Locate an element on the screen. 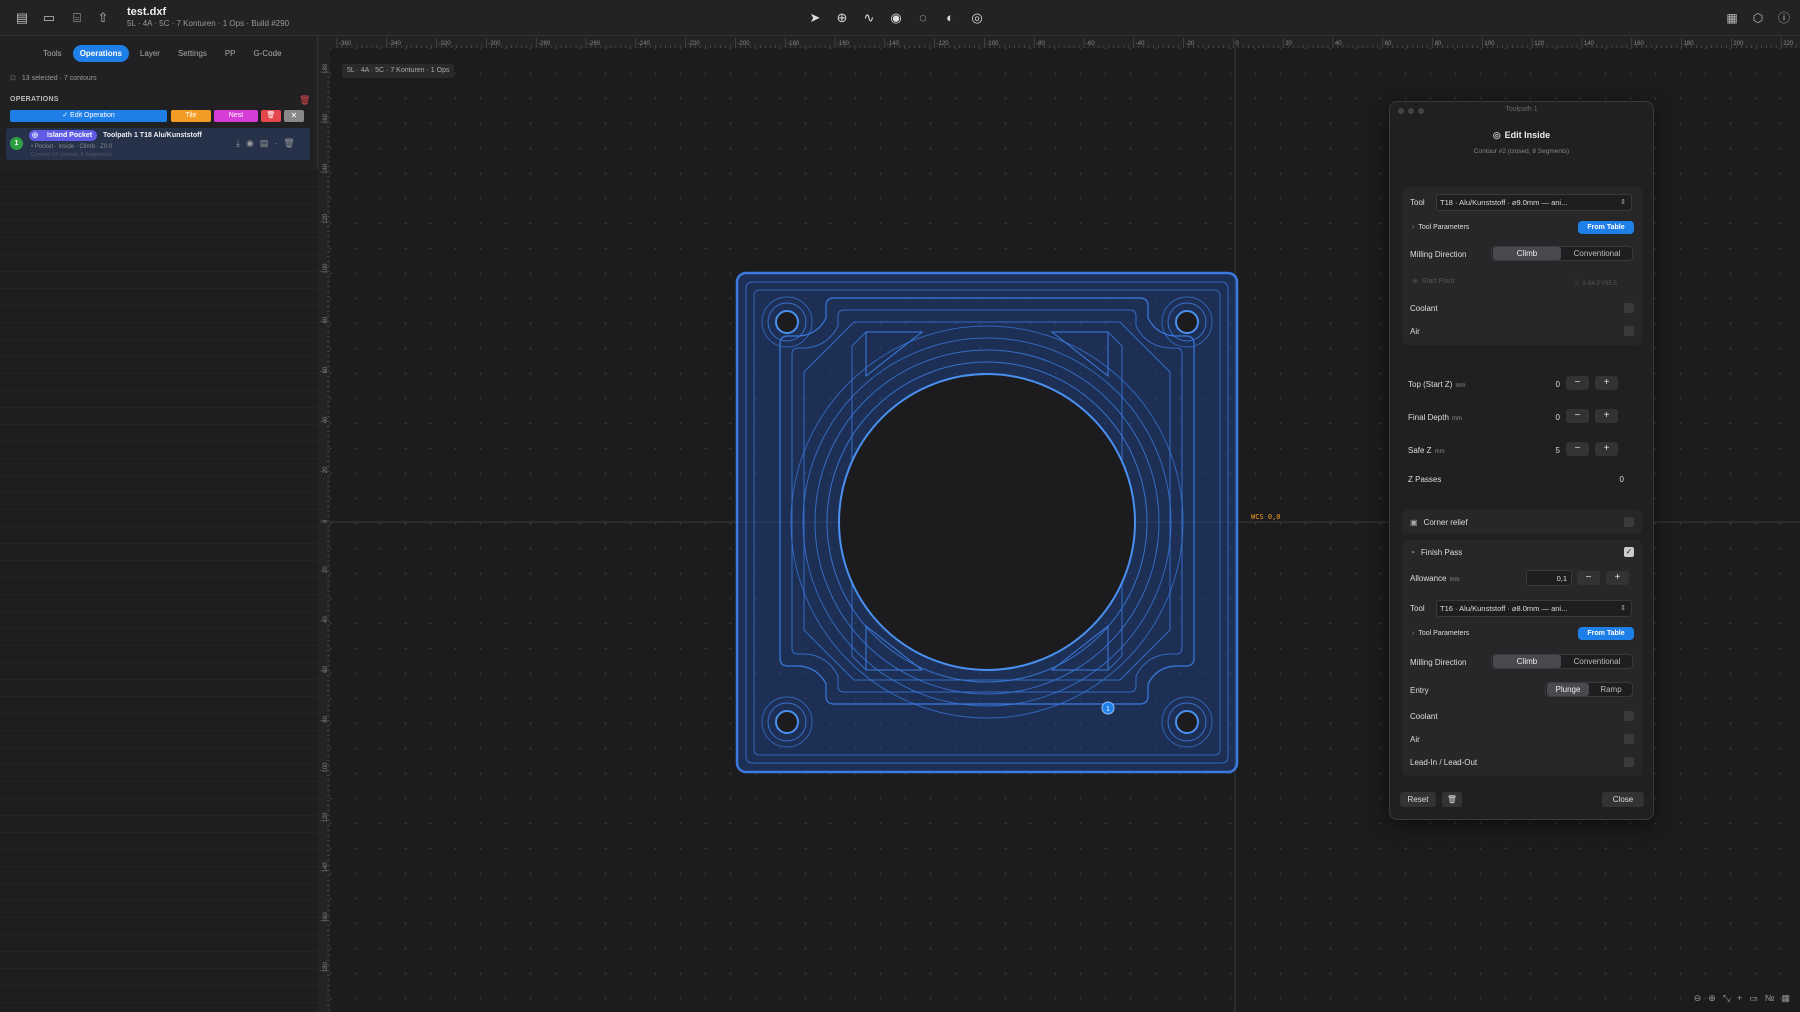  air-checkbox is located at coordinates (1629, 331).